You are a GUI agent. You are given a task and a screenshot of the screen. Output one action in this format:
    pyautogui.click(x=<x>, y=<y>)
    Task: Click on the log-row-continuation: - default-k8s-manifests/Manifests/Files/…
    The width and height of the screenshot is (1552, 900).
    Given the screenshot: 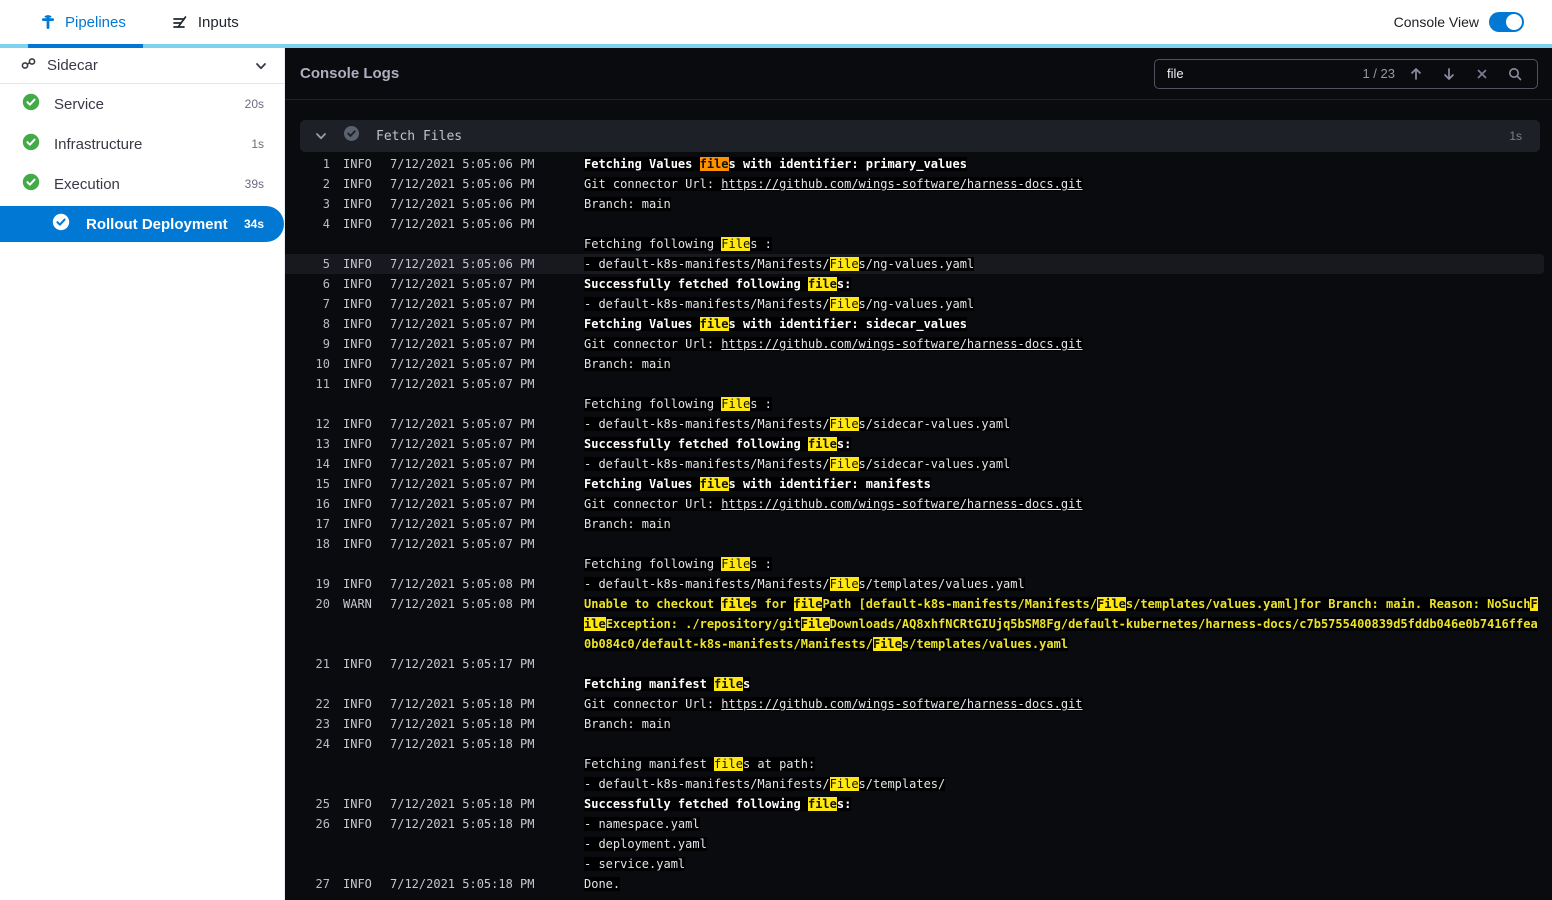 What is the action you would take?
    pyautogui.click(x=918, y=784)
    